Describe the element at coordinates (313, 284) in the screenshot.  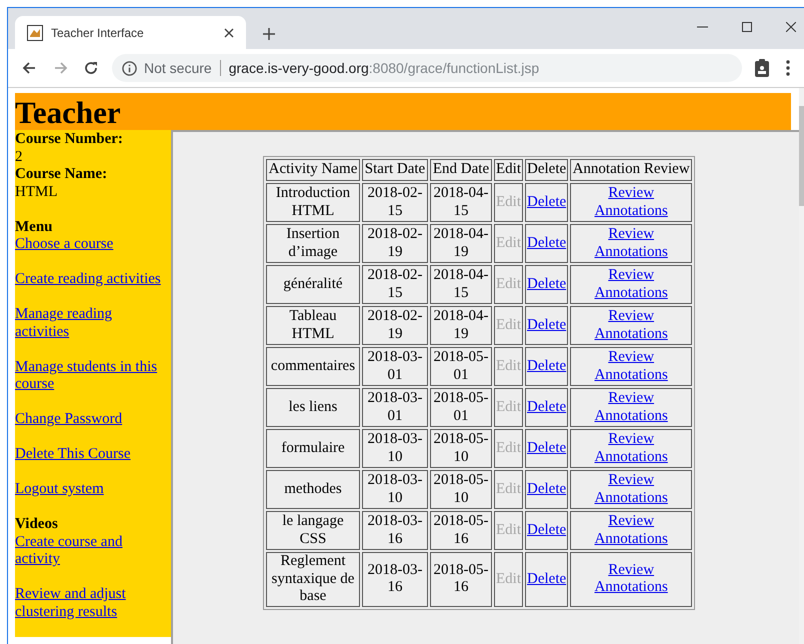
I see `table-cell: généralité` at that location.